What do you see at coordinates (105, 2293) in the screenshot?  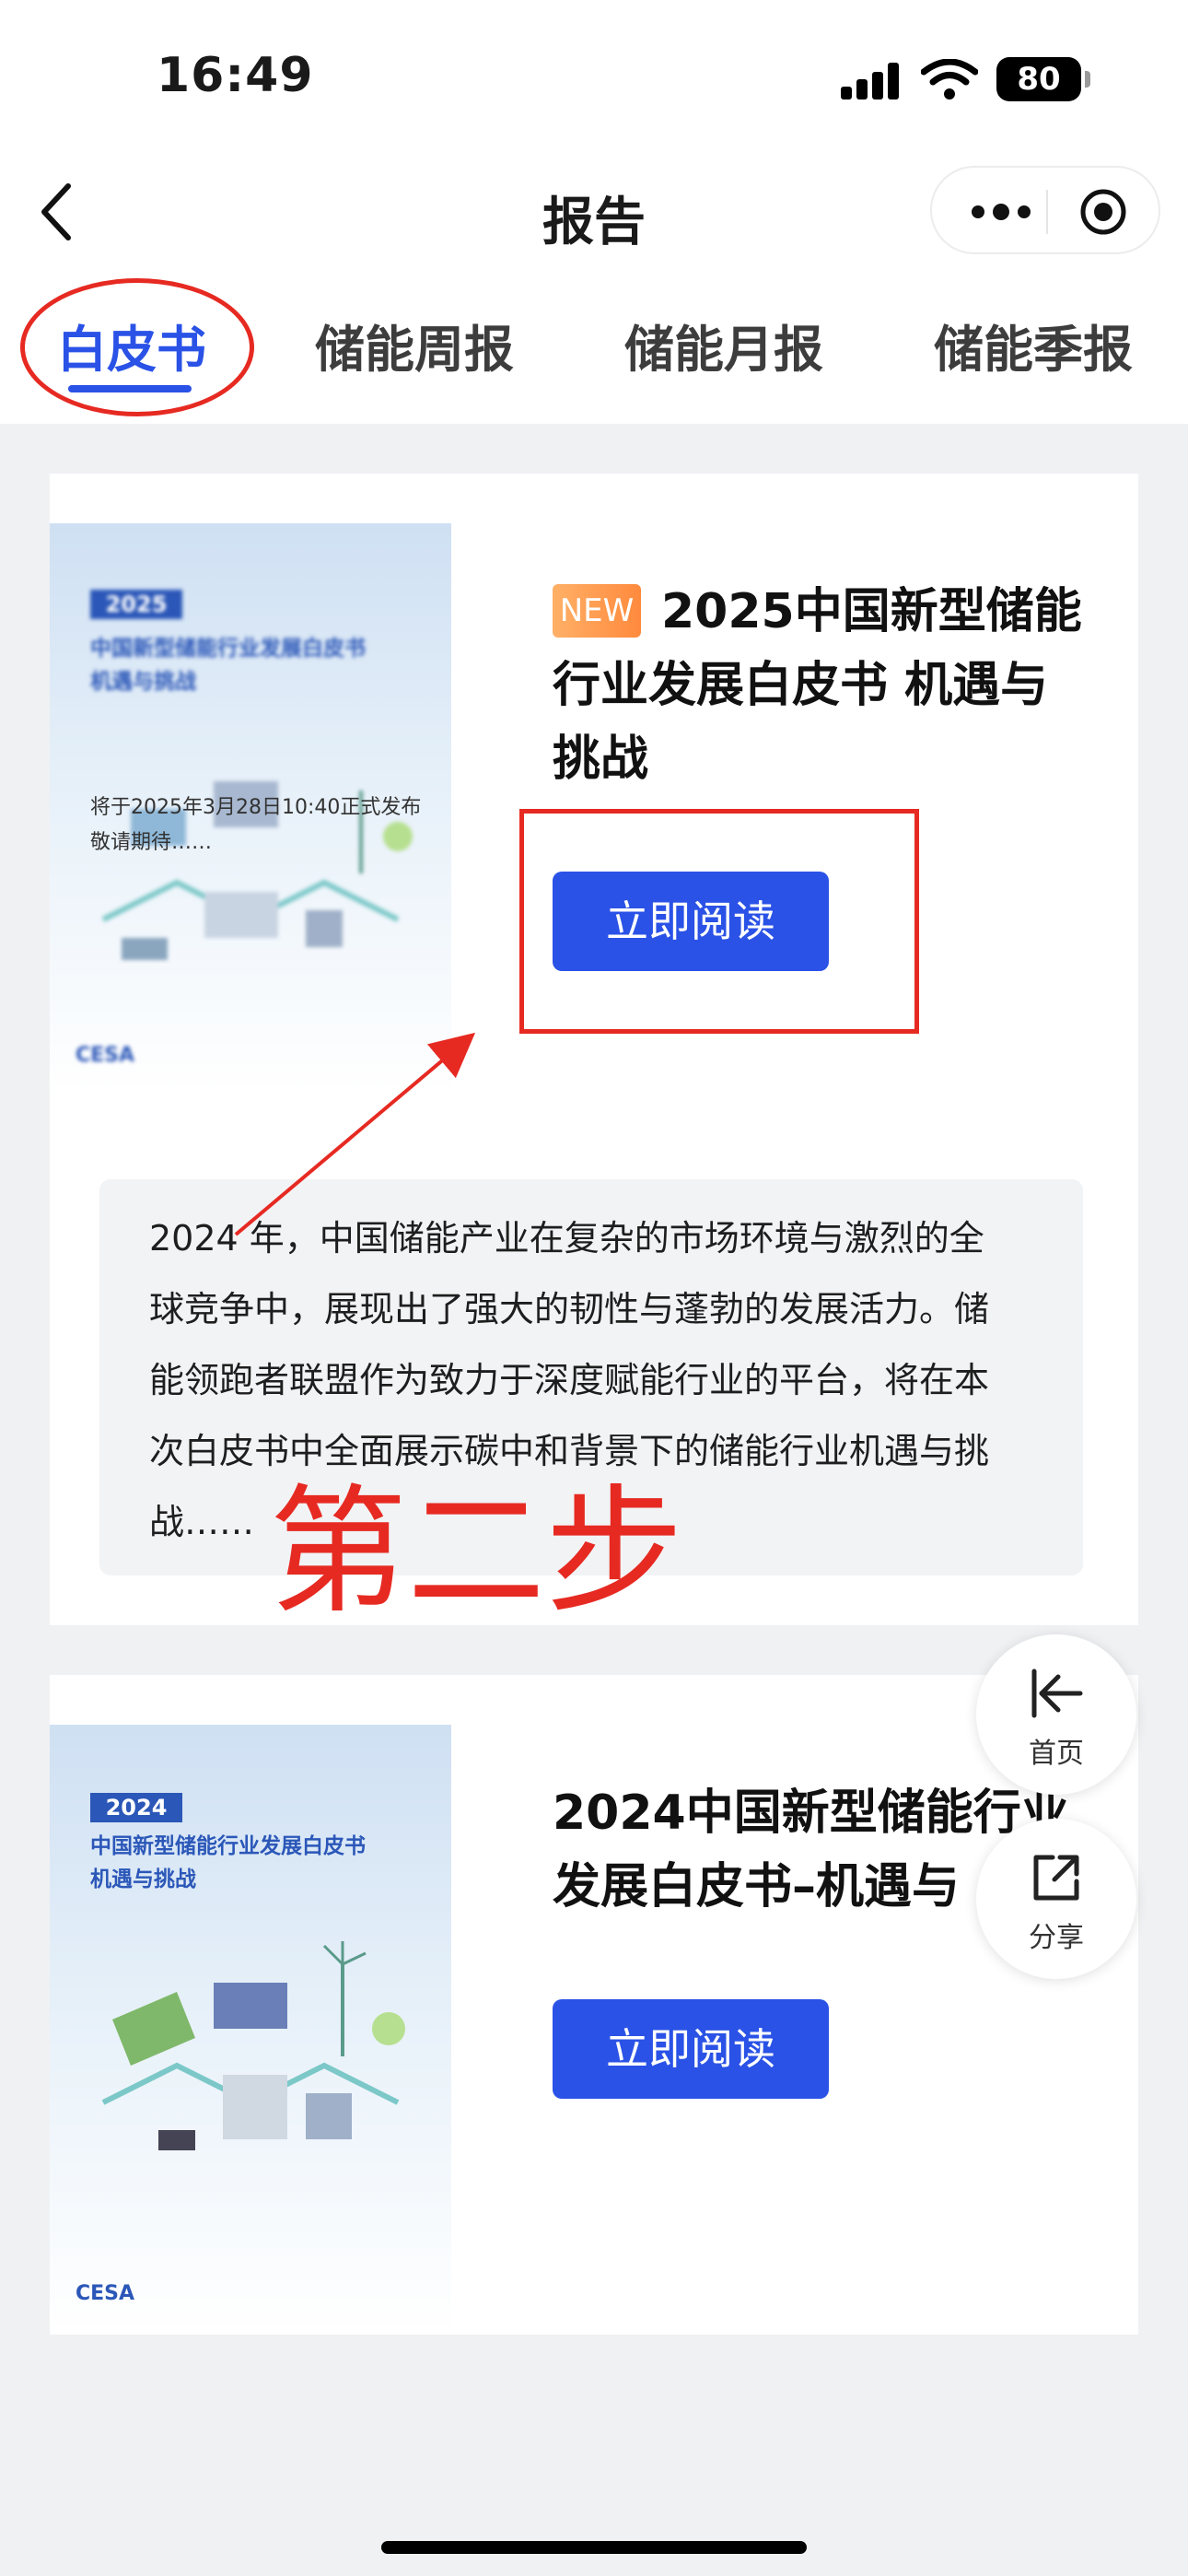 I see `cover-logo: CESA` at bounding box center [105, 2293].